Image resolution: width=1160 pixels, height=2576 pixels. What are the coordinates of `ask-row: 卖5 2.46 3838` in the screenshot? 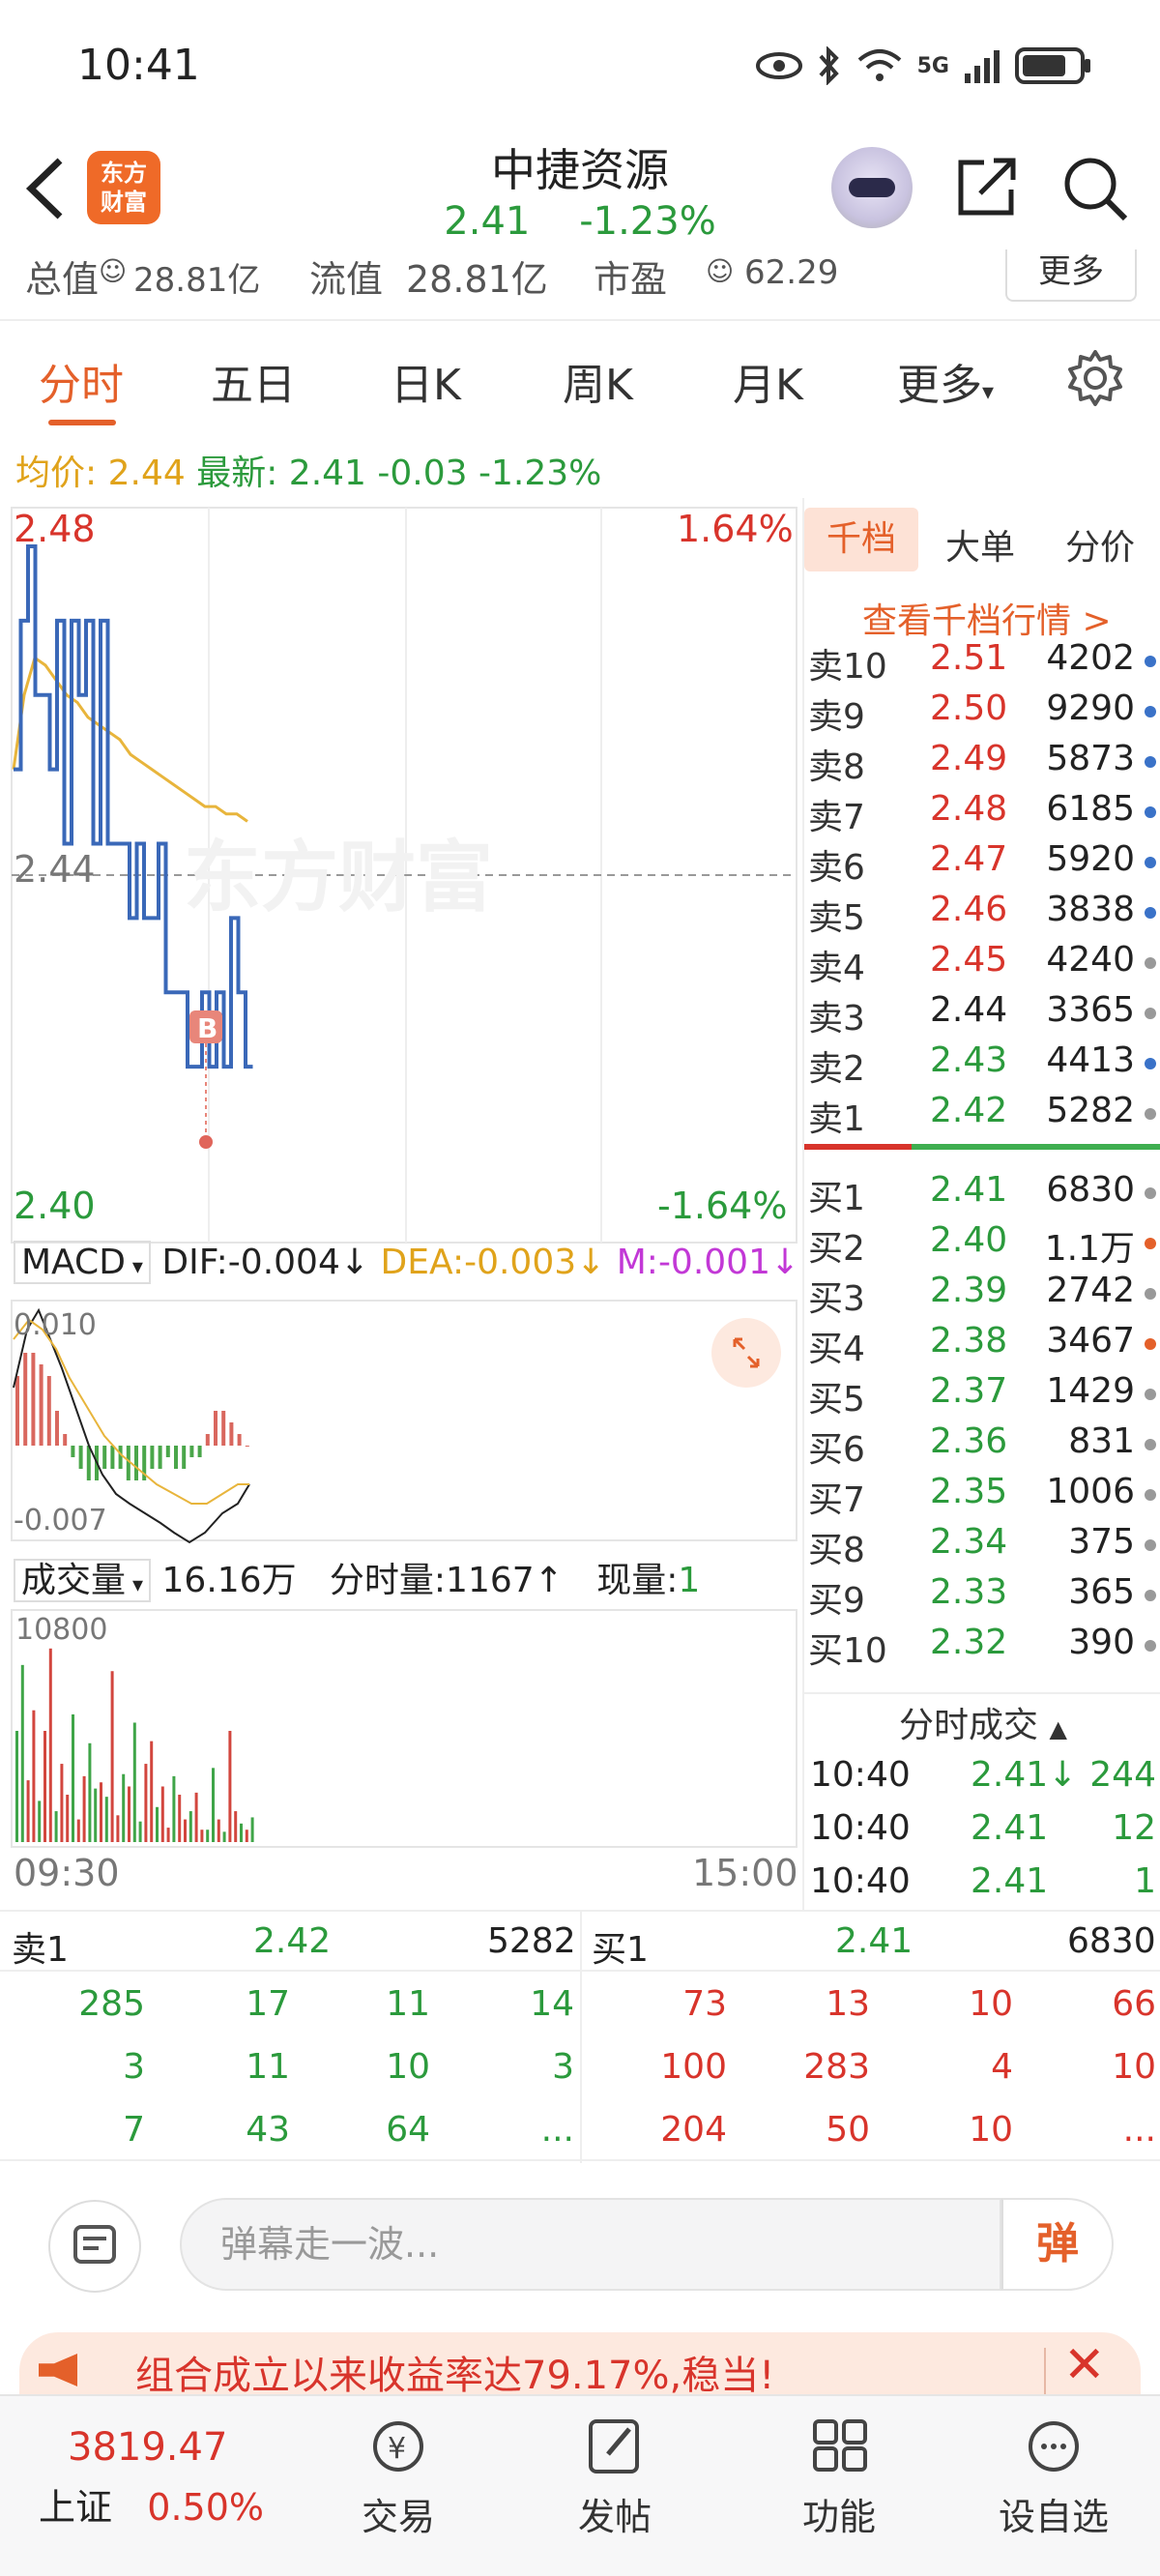 It's located at (982, 915).